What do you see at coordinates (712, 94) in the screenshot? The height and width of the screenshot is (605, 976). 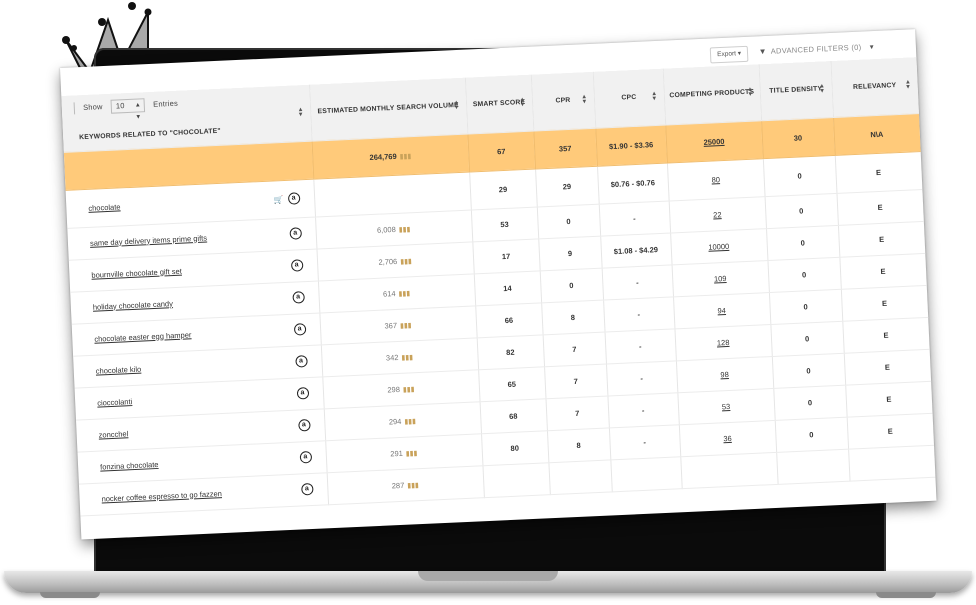 I see `column-header-competing: COMPETING PRODUCTS ▲ ▼` at bounding box center [712, 94].